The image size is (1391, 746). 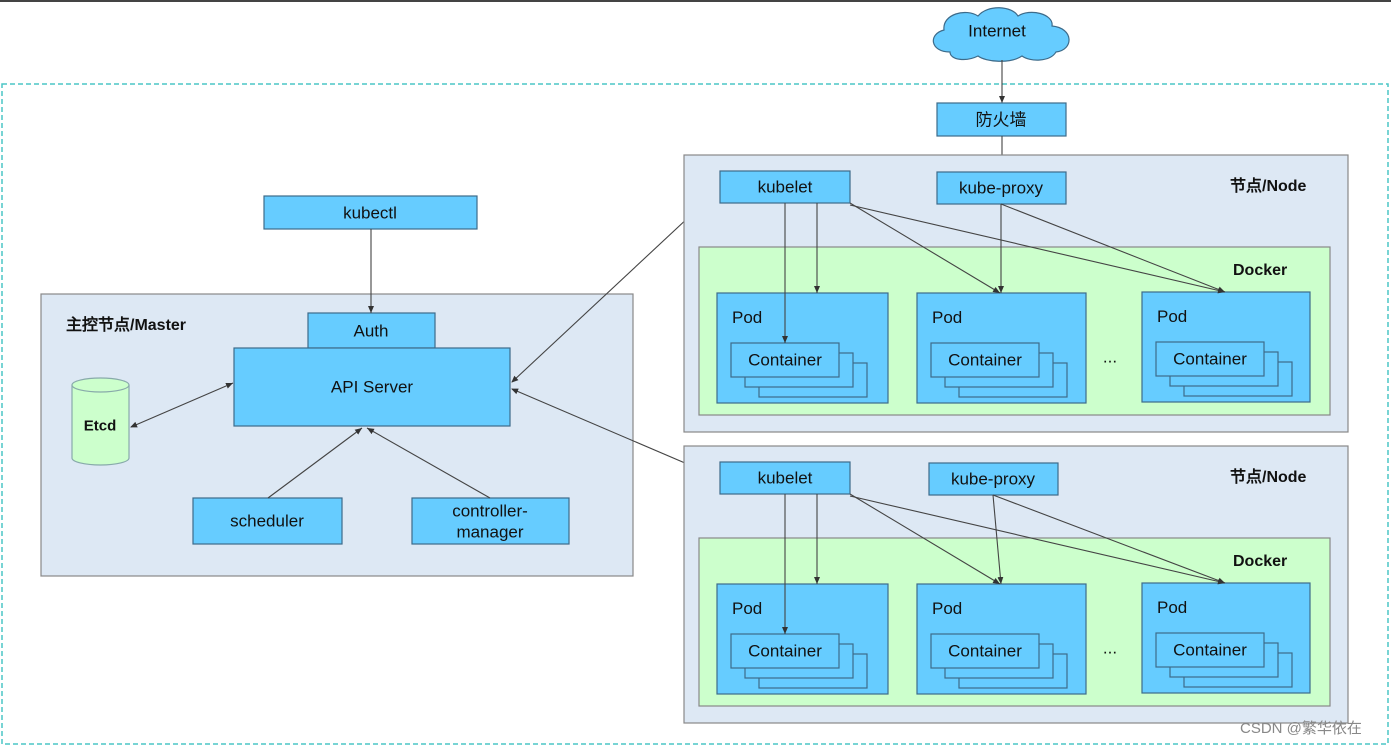 I want to click on internet-cloud: Internet, so click(x=1001, y=34).